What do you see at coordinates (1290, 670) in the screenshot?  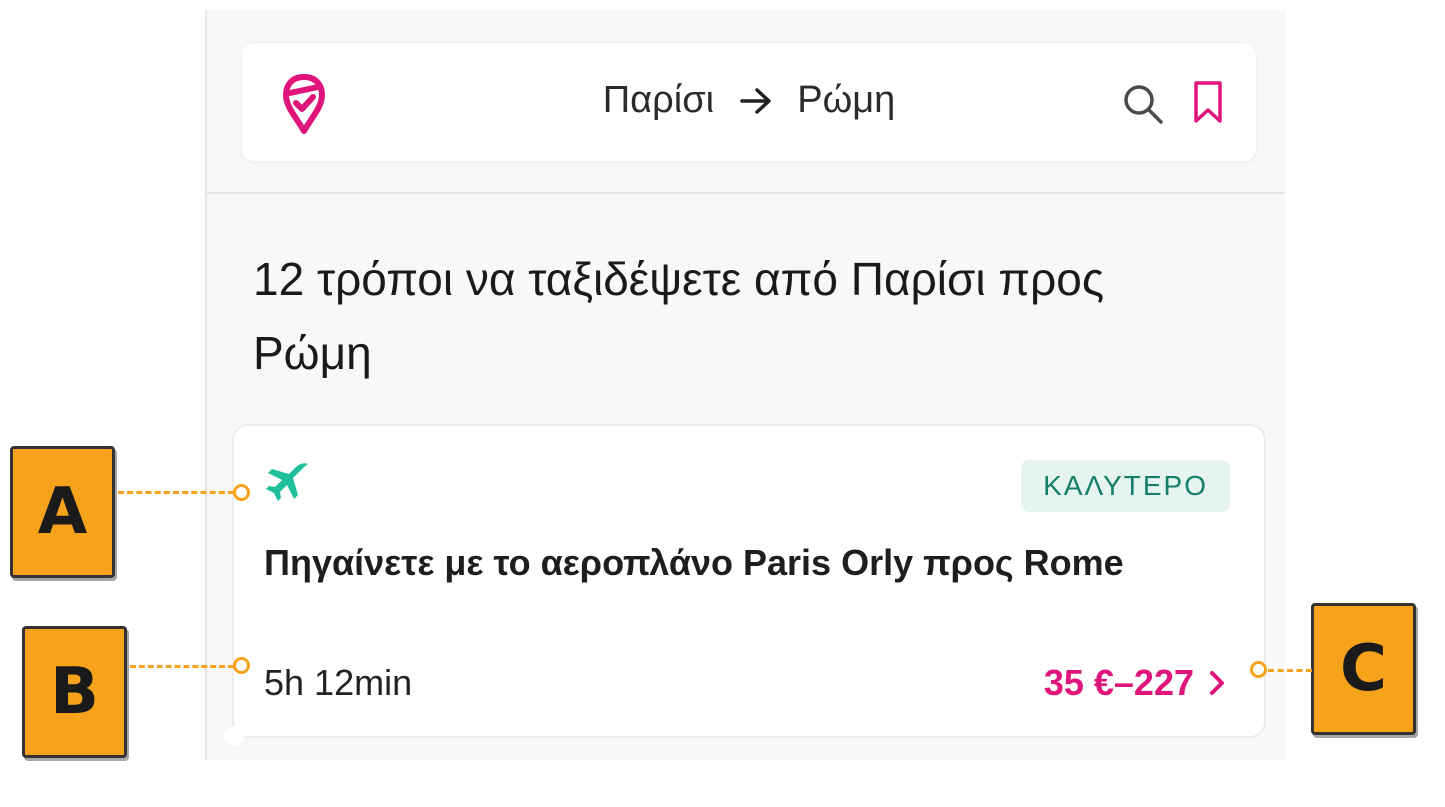 I see `annotation-line-c` at bounding box center [1290, 670].